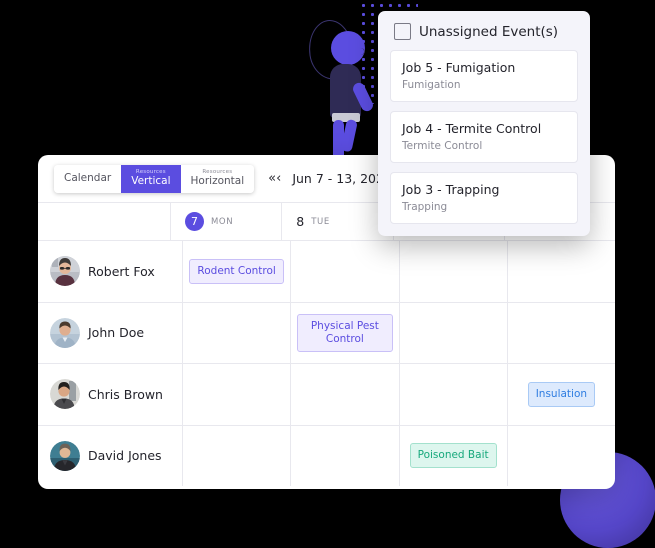 This screenshot has height=548, width=655. I want to click on resource-name: David Jones, so click(125, 456).